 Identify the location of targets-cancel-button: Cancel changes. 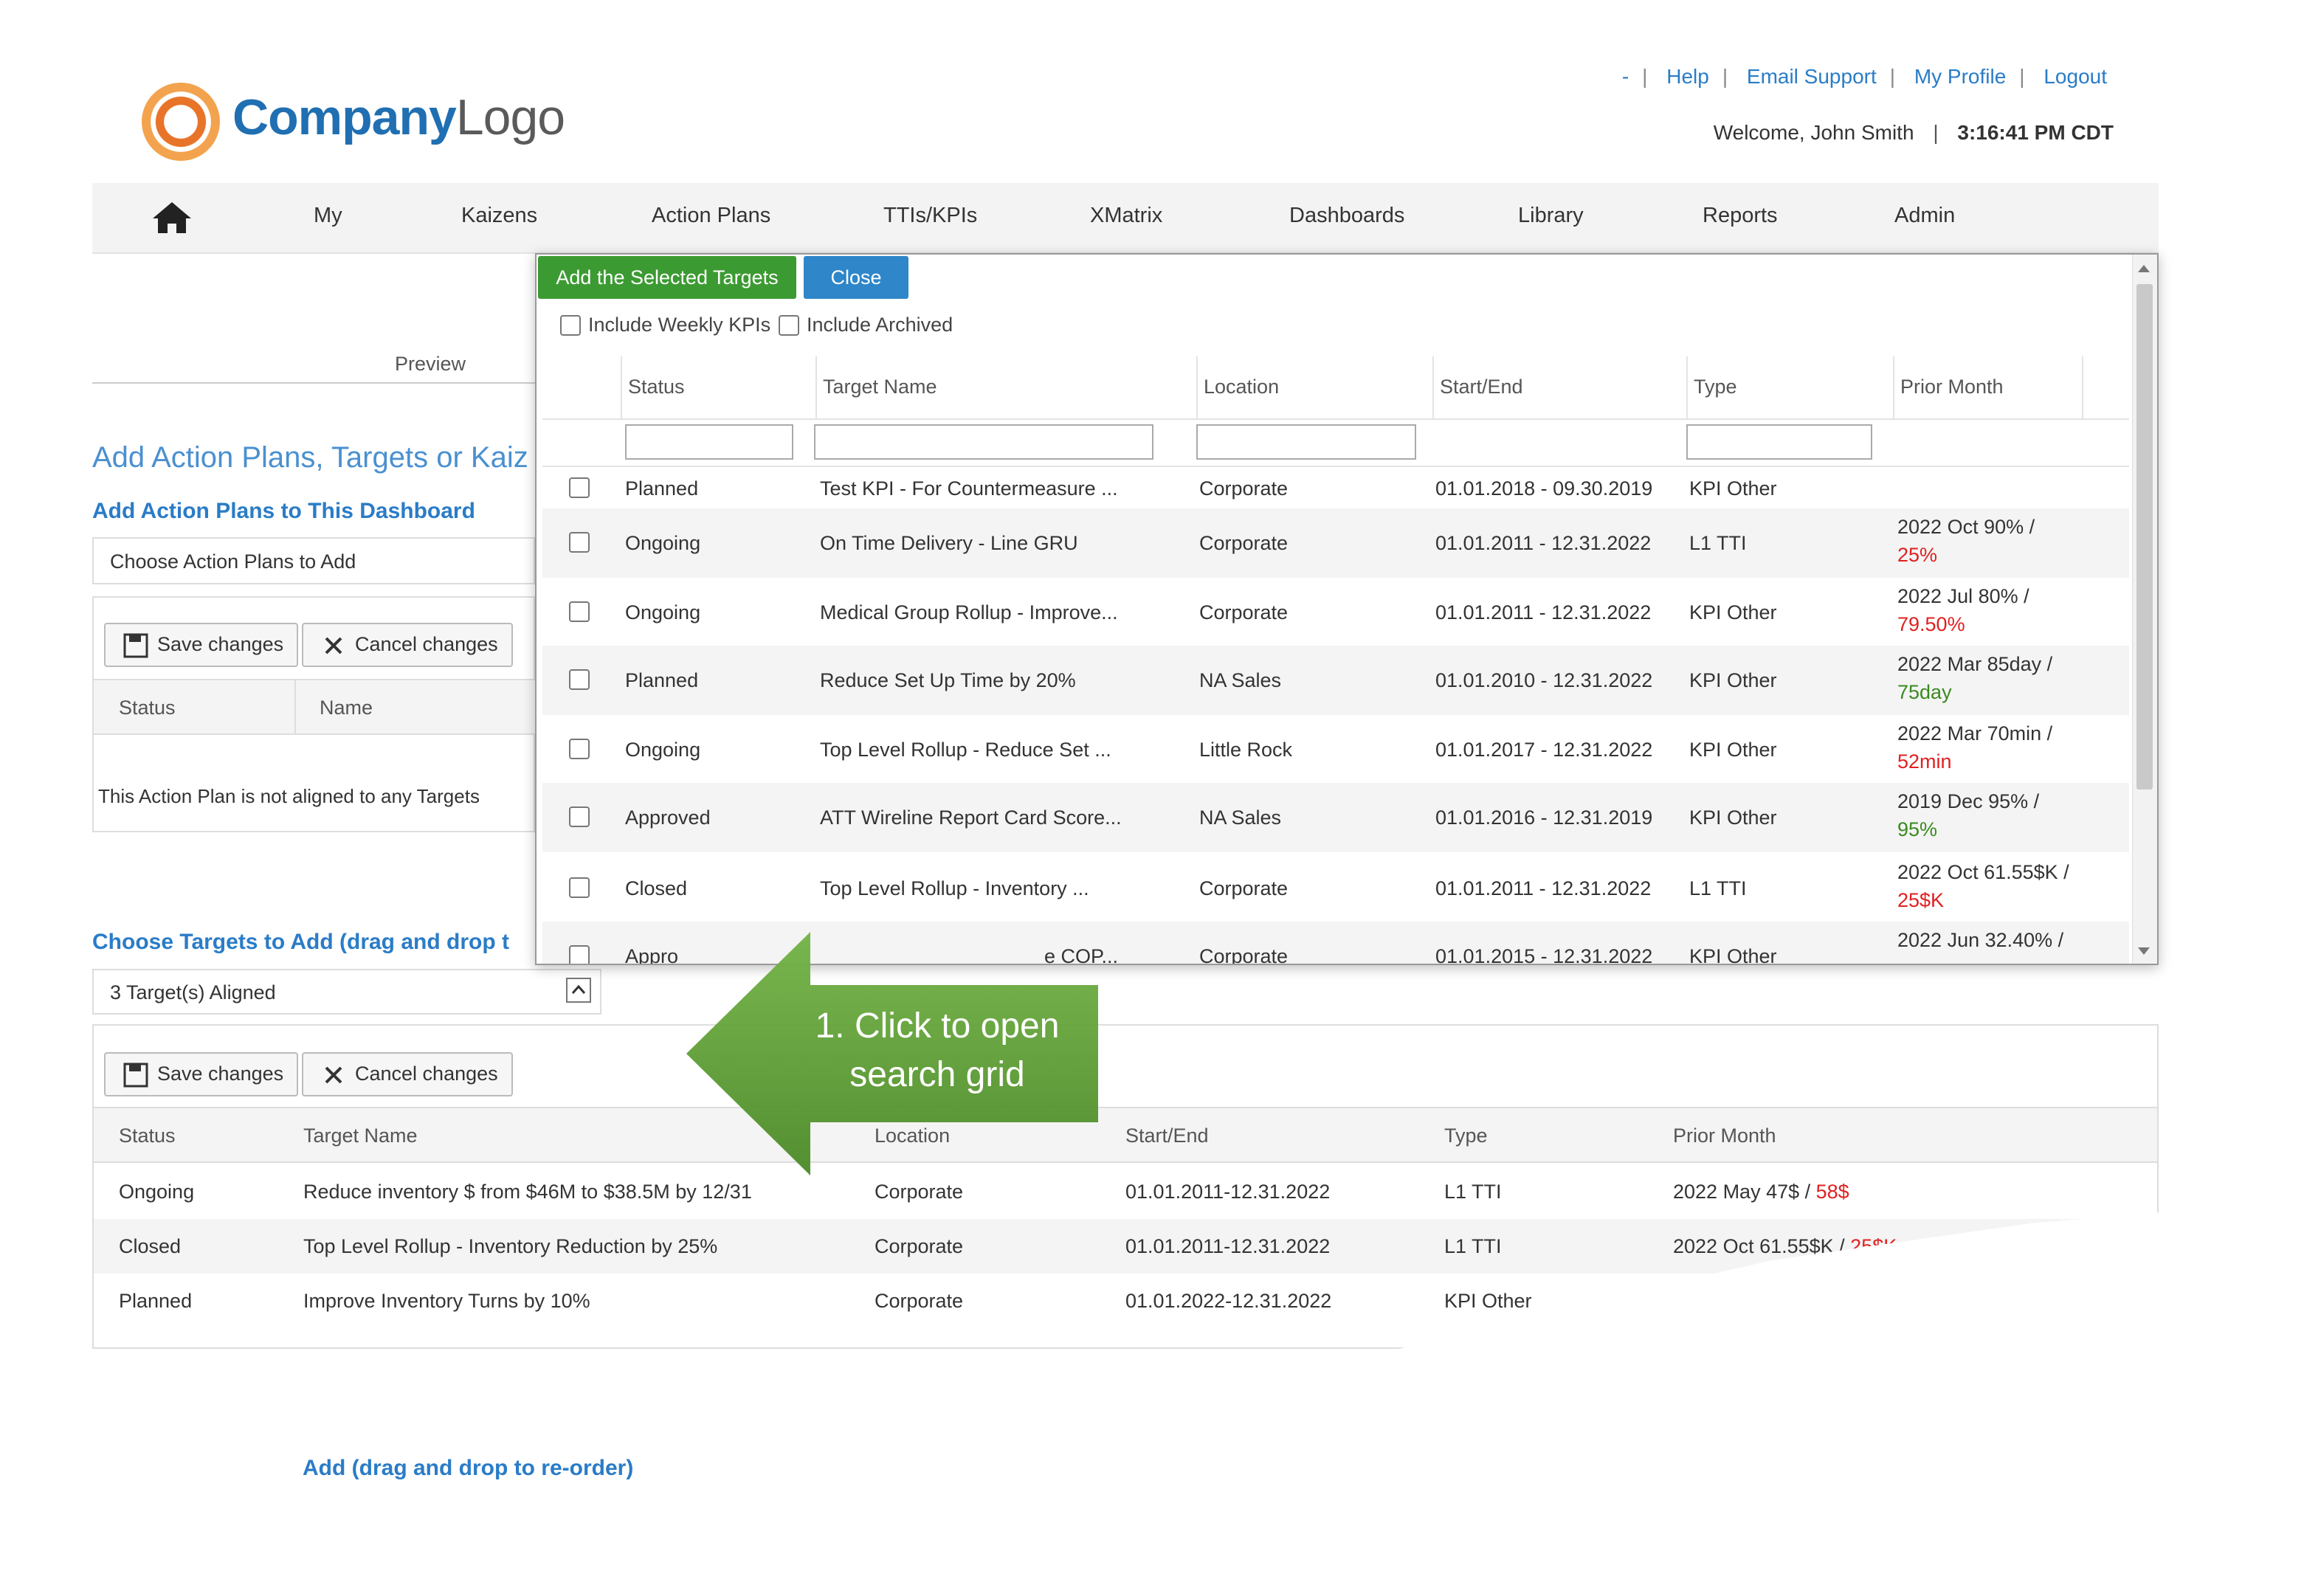
(407, 1074).